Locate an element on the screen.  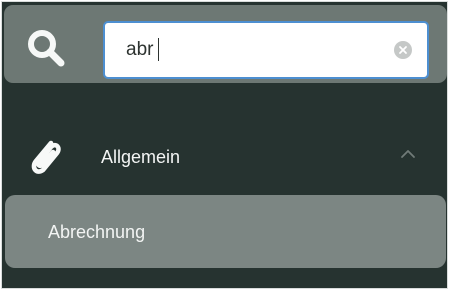
search-input is located at coordinates (245, 50).